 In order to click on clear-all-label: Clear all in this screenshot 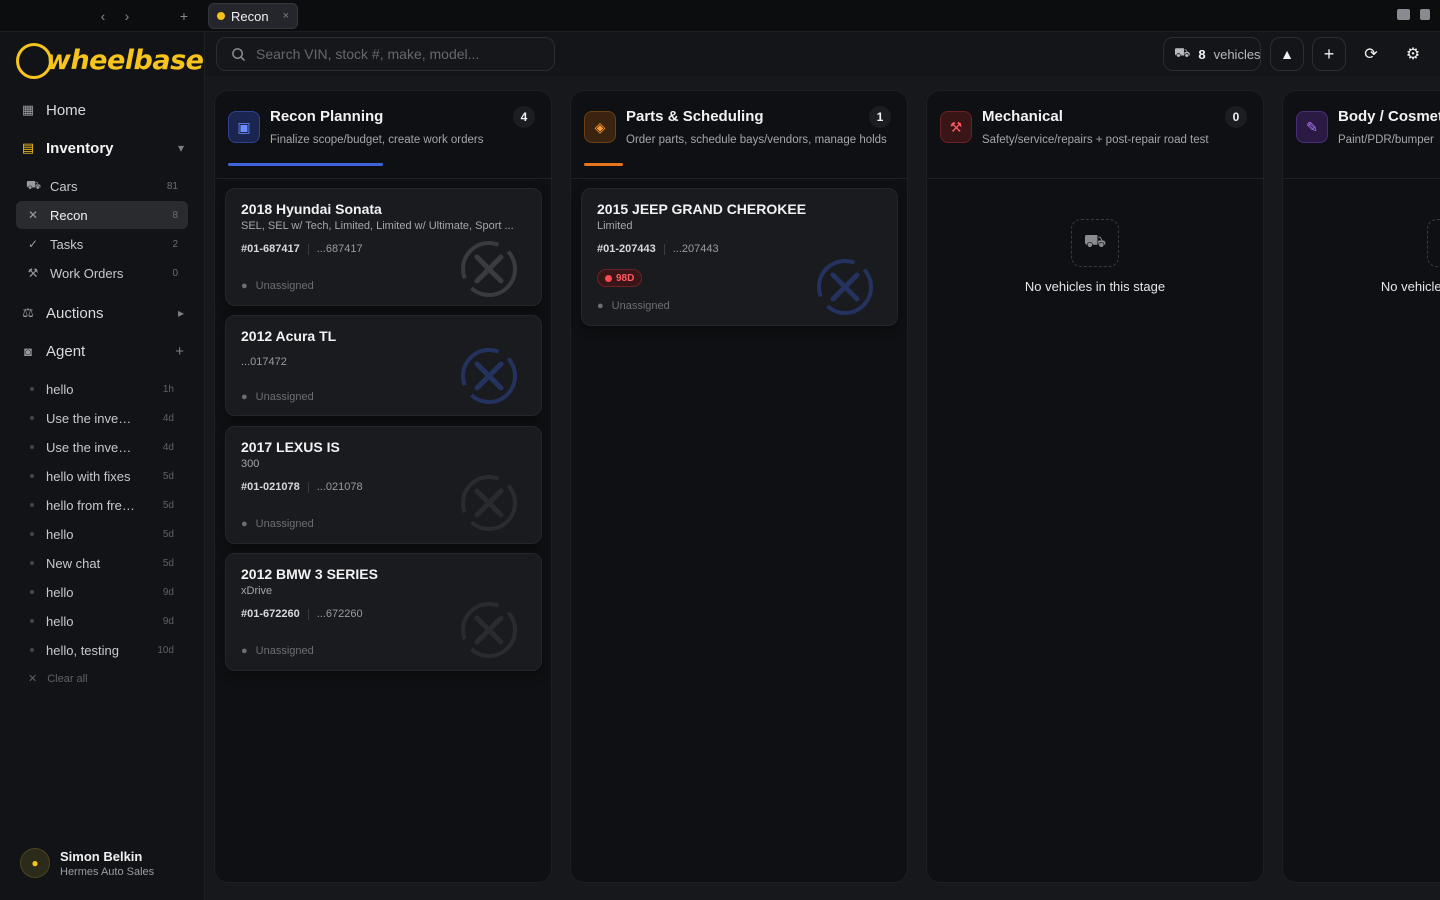, I will do `click(67, 678)`.